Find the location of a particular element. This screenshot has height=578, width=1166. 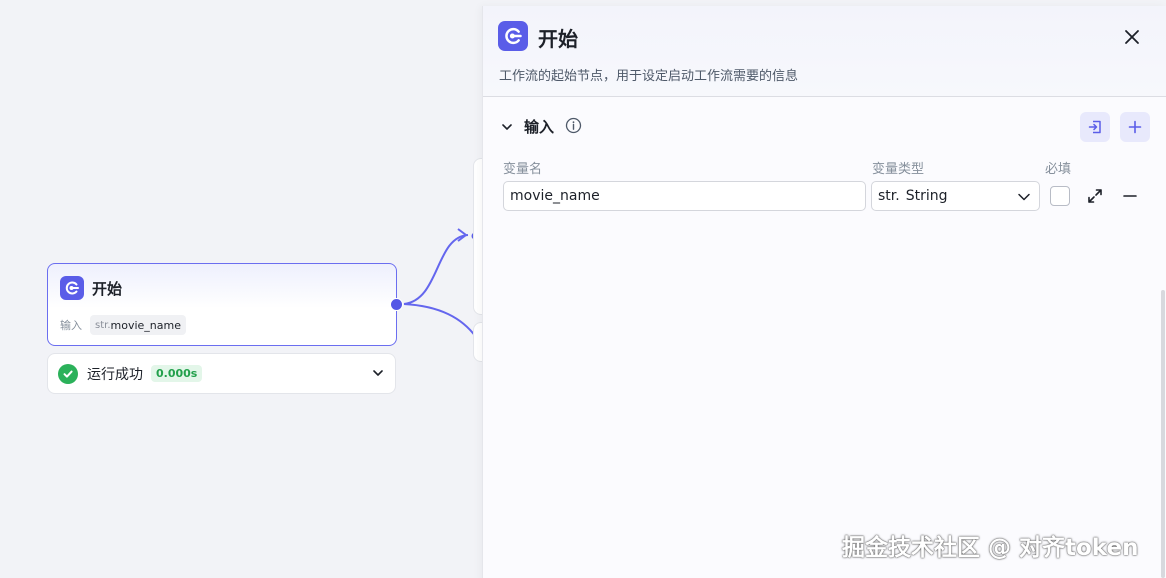

close-icon is located at coordinates (1132, 37).